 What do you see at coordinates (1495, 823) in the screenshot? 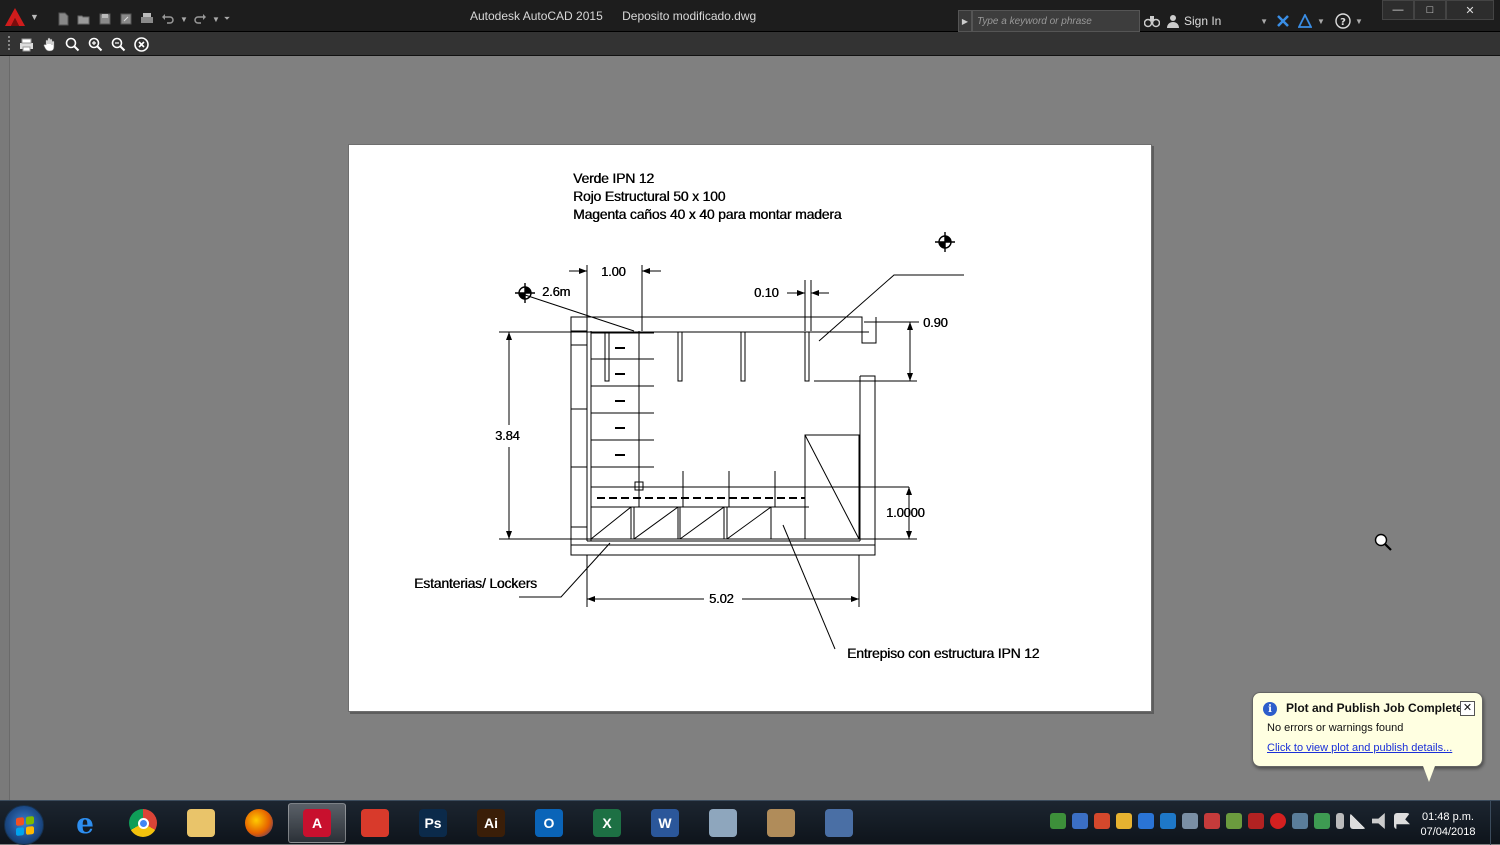
I see `show-desktop-button` at bounding box center [1495, 823].